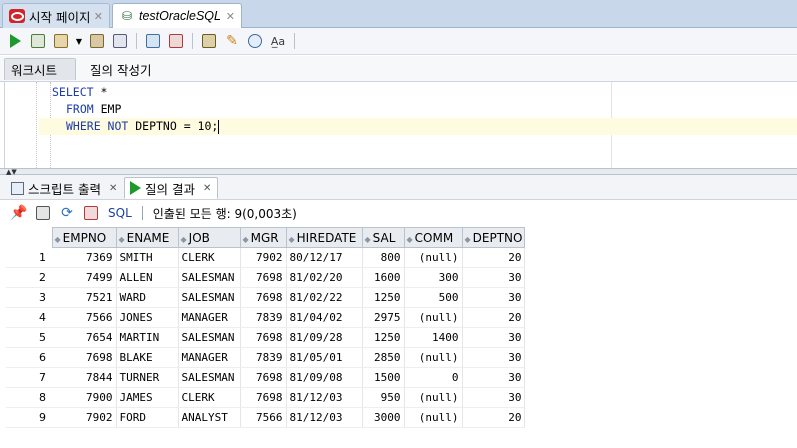 The image size is (797, 448). What do you see at coordinates (29, 377) in the screenshot?
I see `row-number: 7` at bounding box center [29, 377].